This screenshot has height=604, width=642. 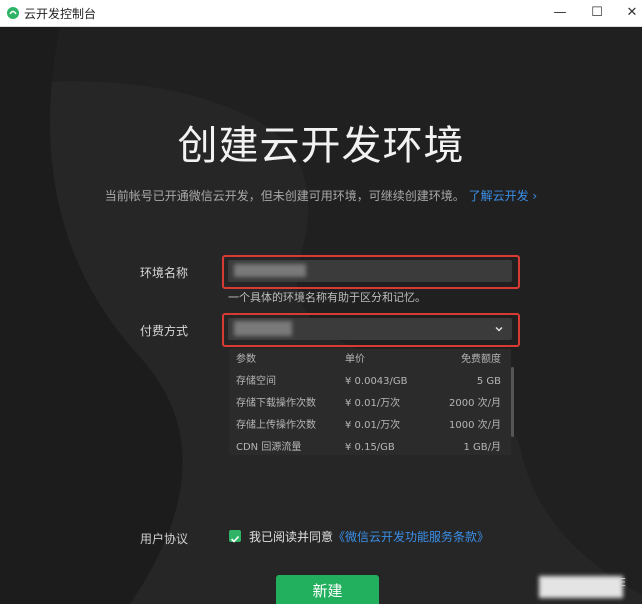 I want to click on title-bar: 云开发控制台 — ☐ ✕, so click(x=321, y=13).